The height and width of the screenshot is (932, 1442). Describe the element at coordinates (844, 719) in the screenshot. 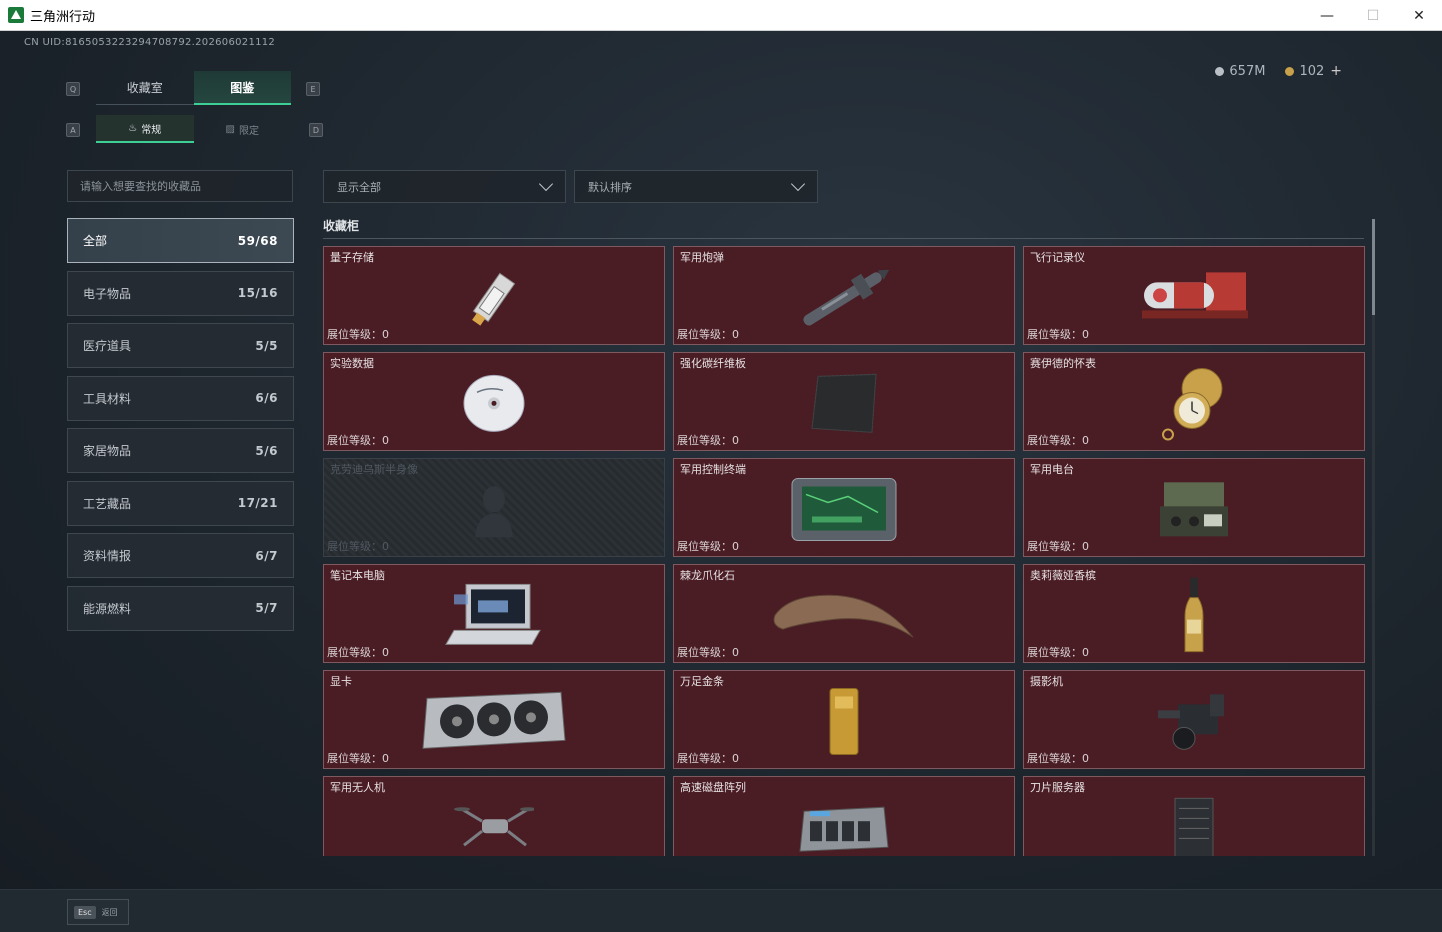

I see `collection-card: 万足金条 展位等级：0` at that location.